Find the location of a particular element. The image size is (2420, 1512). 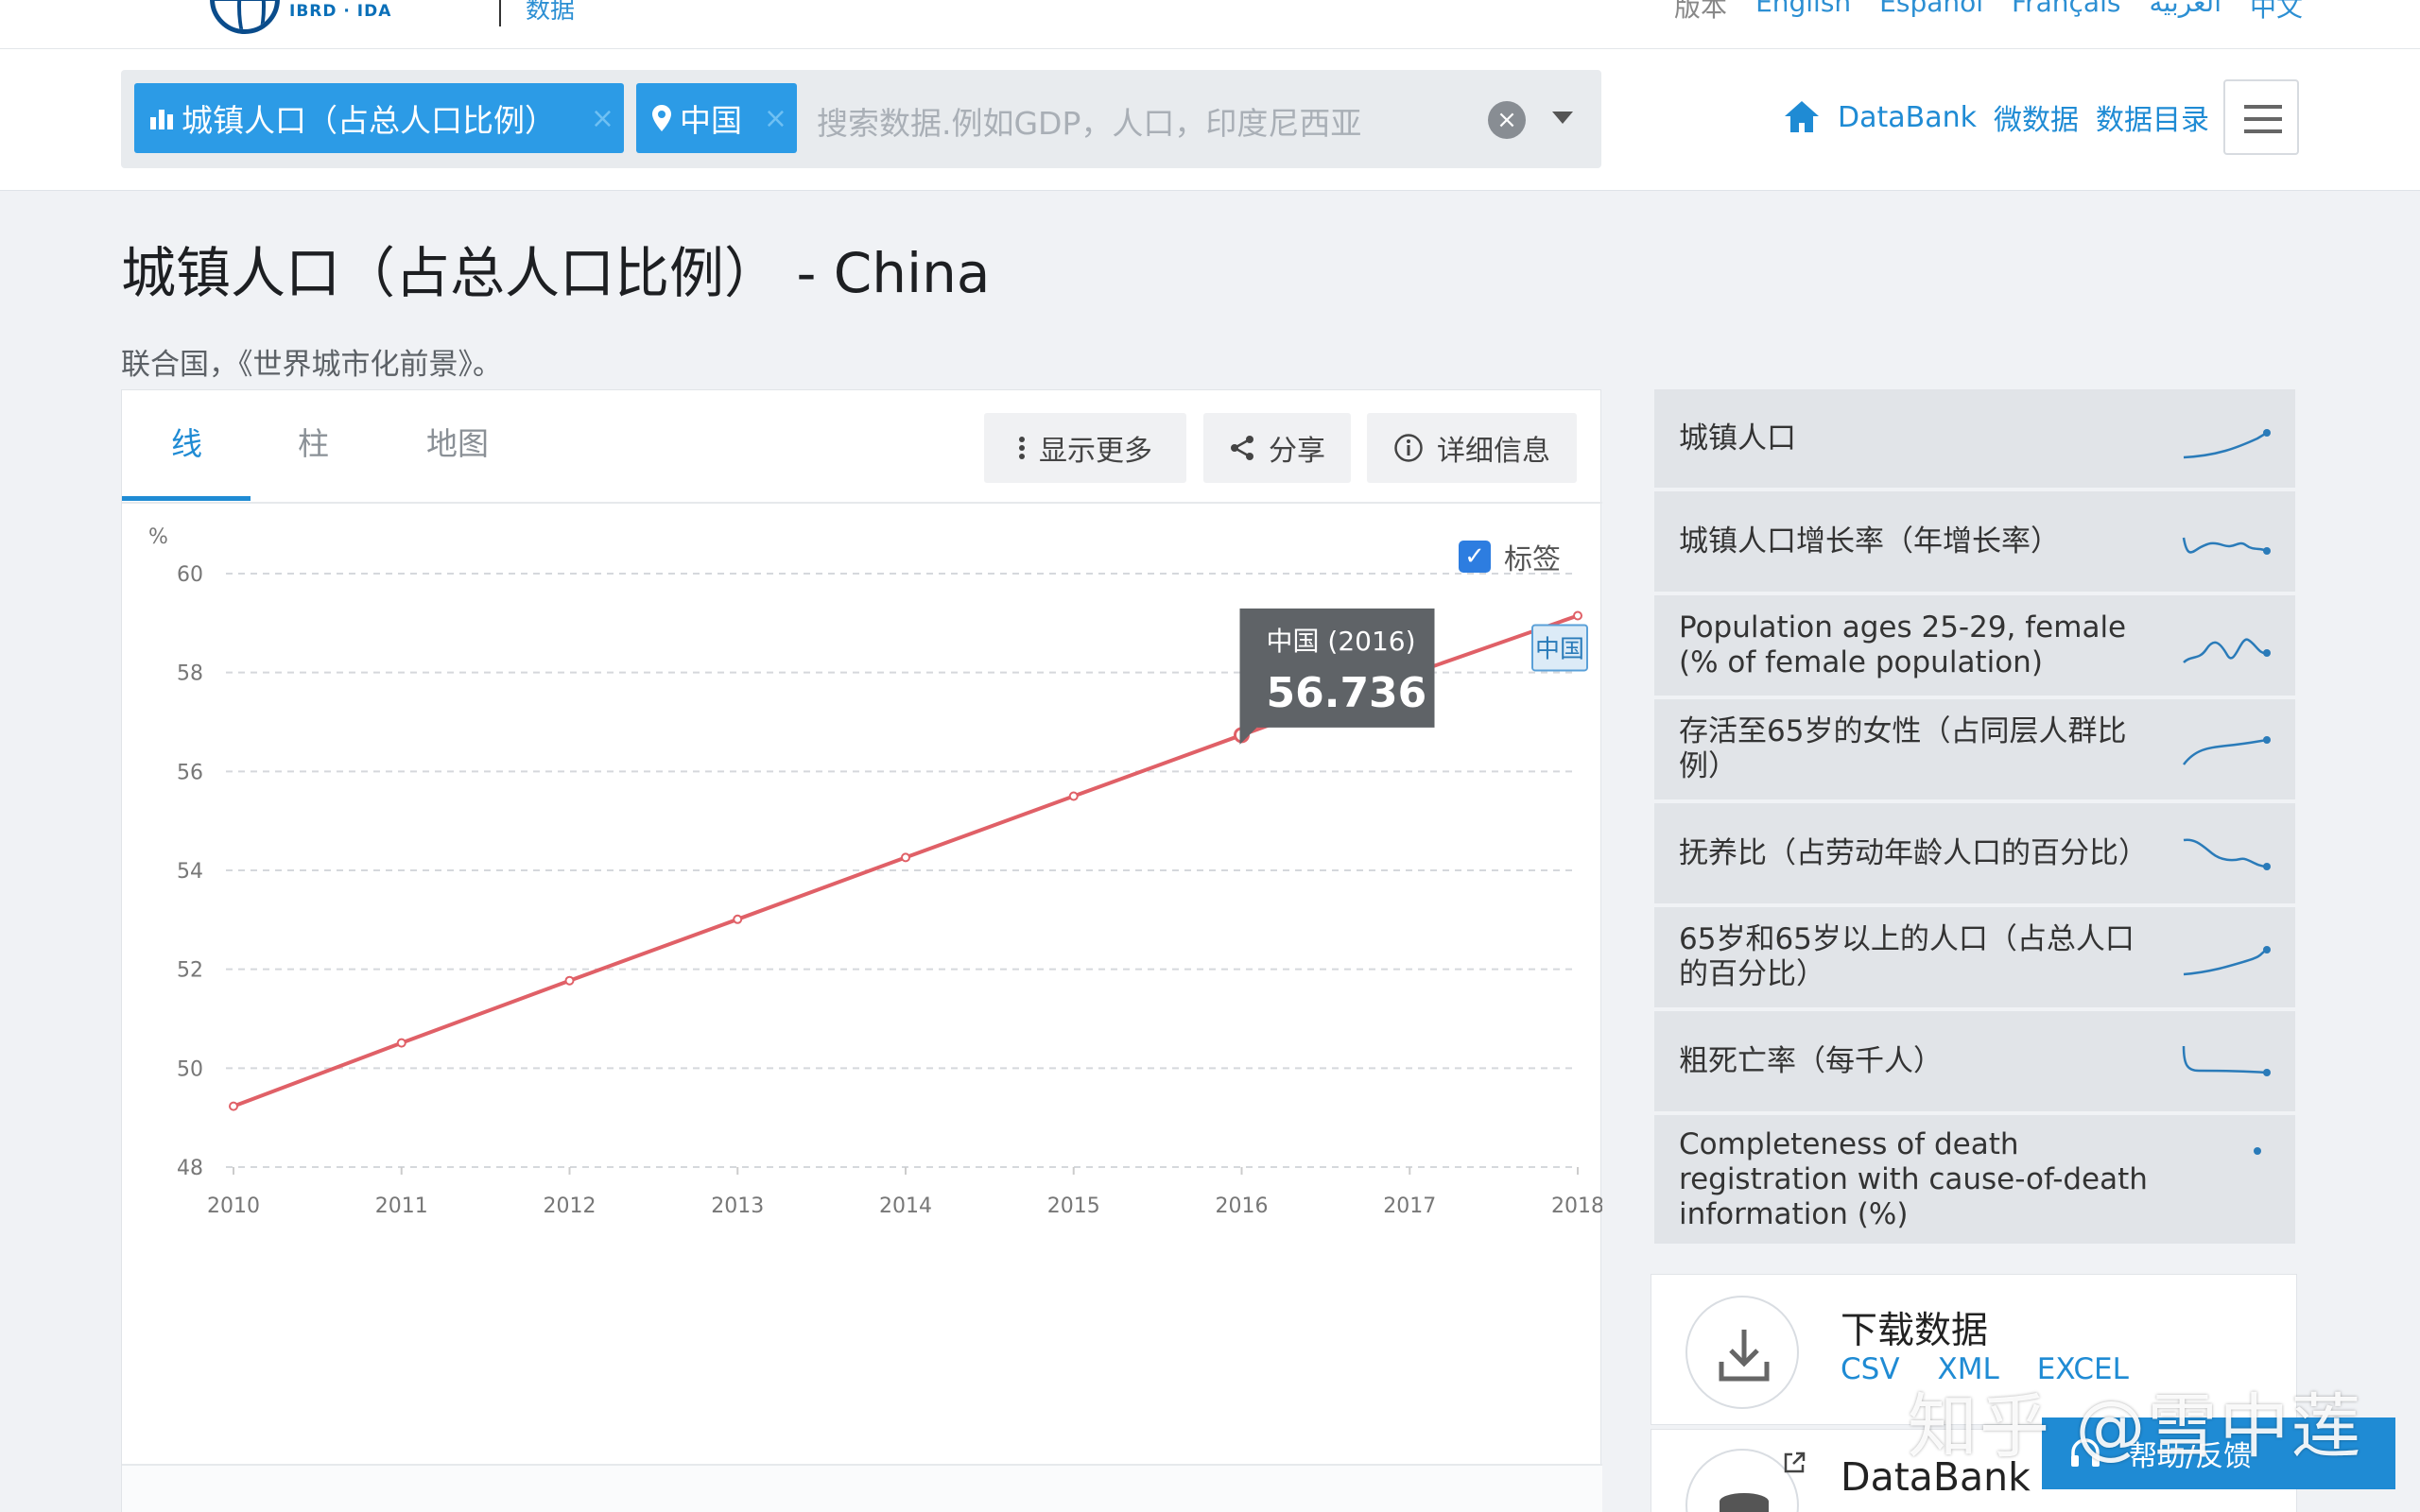

x-tick-label: 2014 is located at coordinates (906, 1206).